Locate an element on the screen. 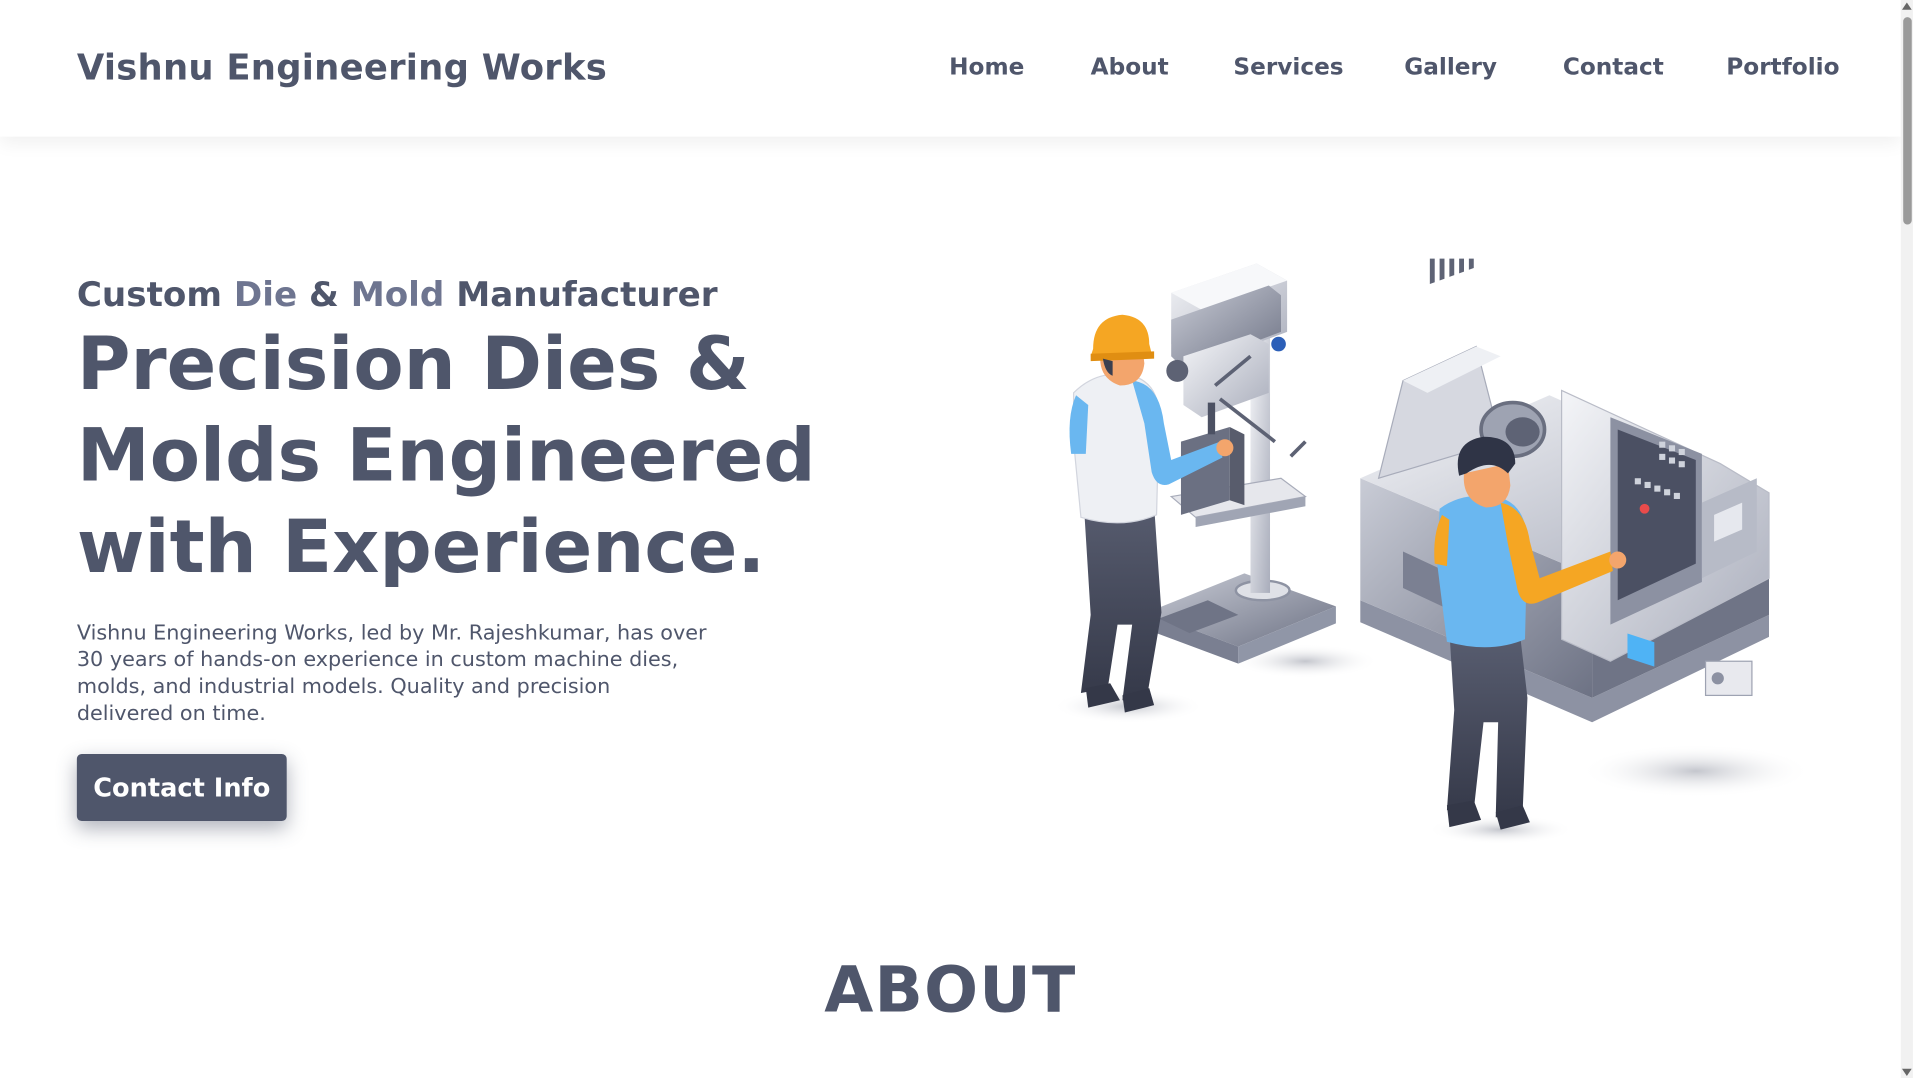 The height and width of the screenshot is (1078, 1913). eyebrow-accent-mold: Mold is located at coordinates (397, 294).